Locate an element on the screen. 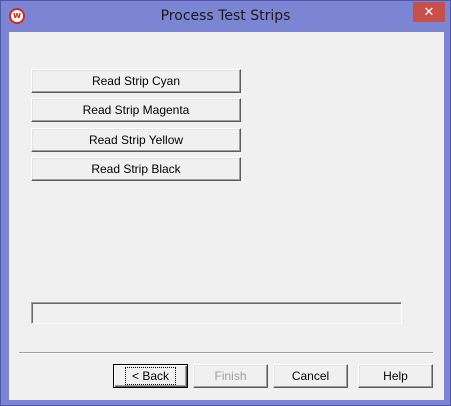 The image size is (451, 406). title-bar: w Process Test Strips ✕ is located at coordinates (225, 16).